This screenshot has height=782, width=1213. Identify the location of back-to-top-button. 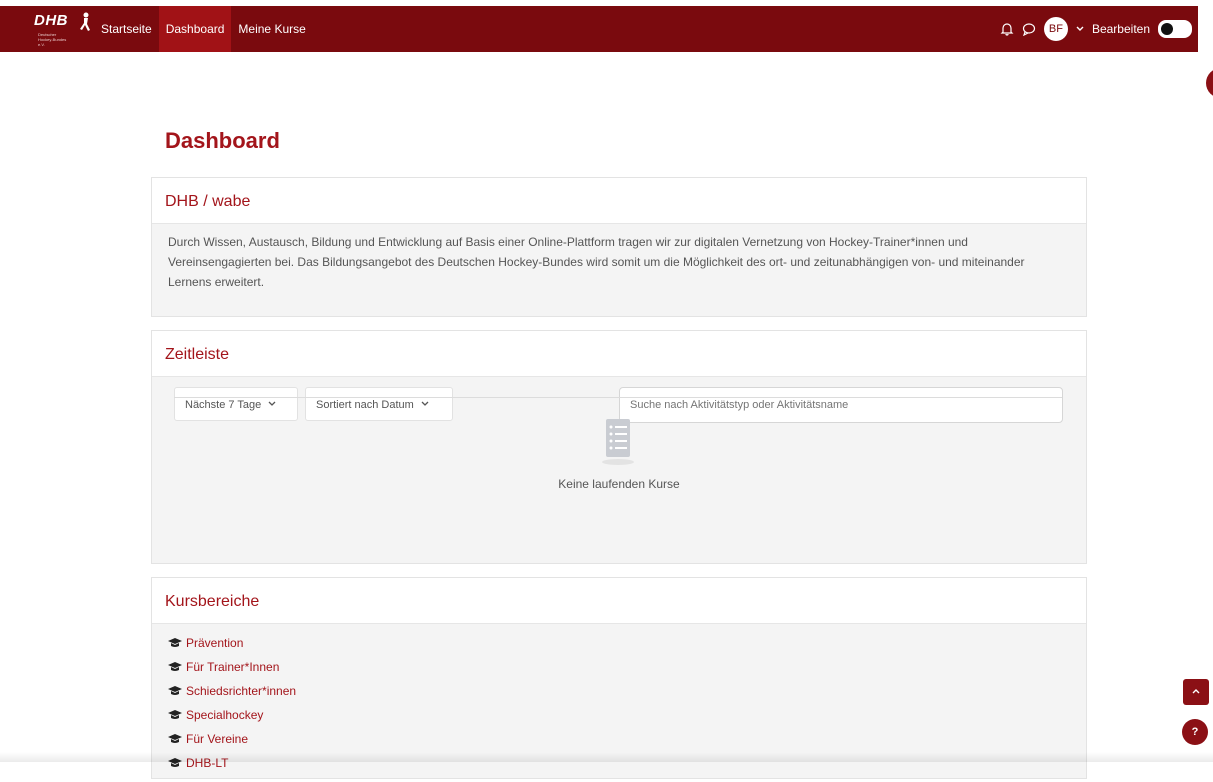
(1196, 692).